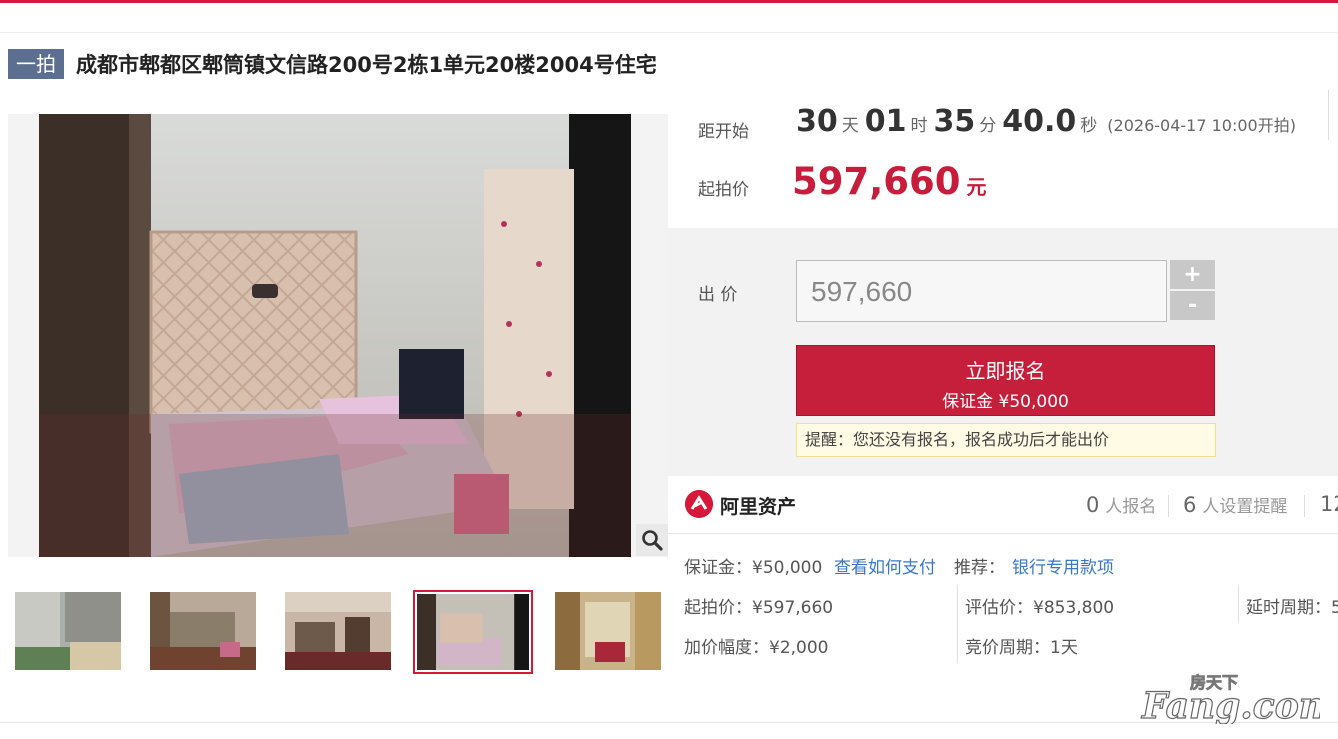 The height and width of the screenshot is (739, 1338). What do you see at coordinates (669, 722) in the screenshot?
I see `footer-divider` at bounding box center [669, 722].